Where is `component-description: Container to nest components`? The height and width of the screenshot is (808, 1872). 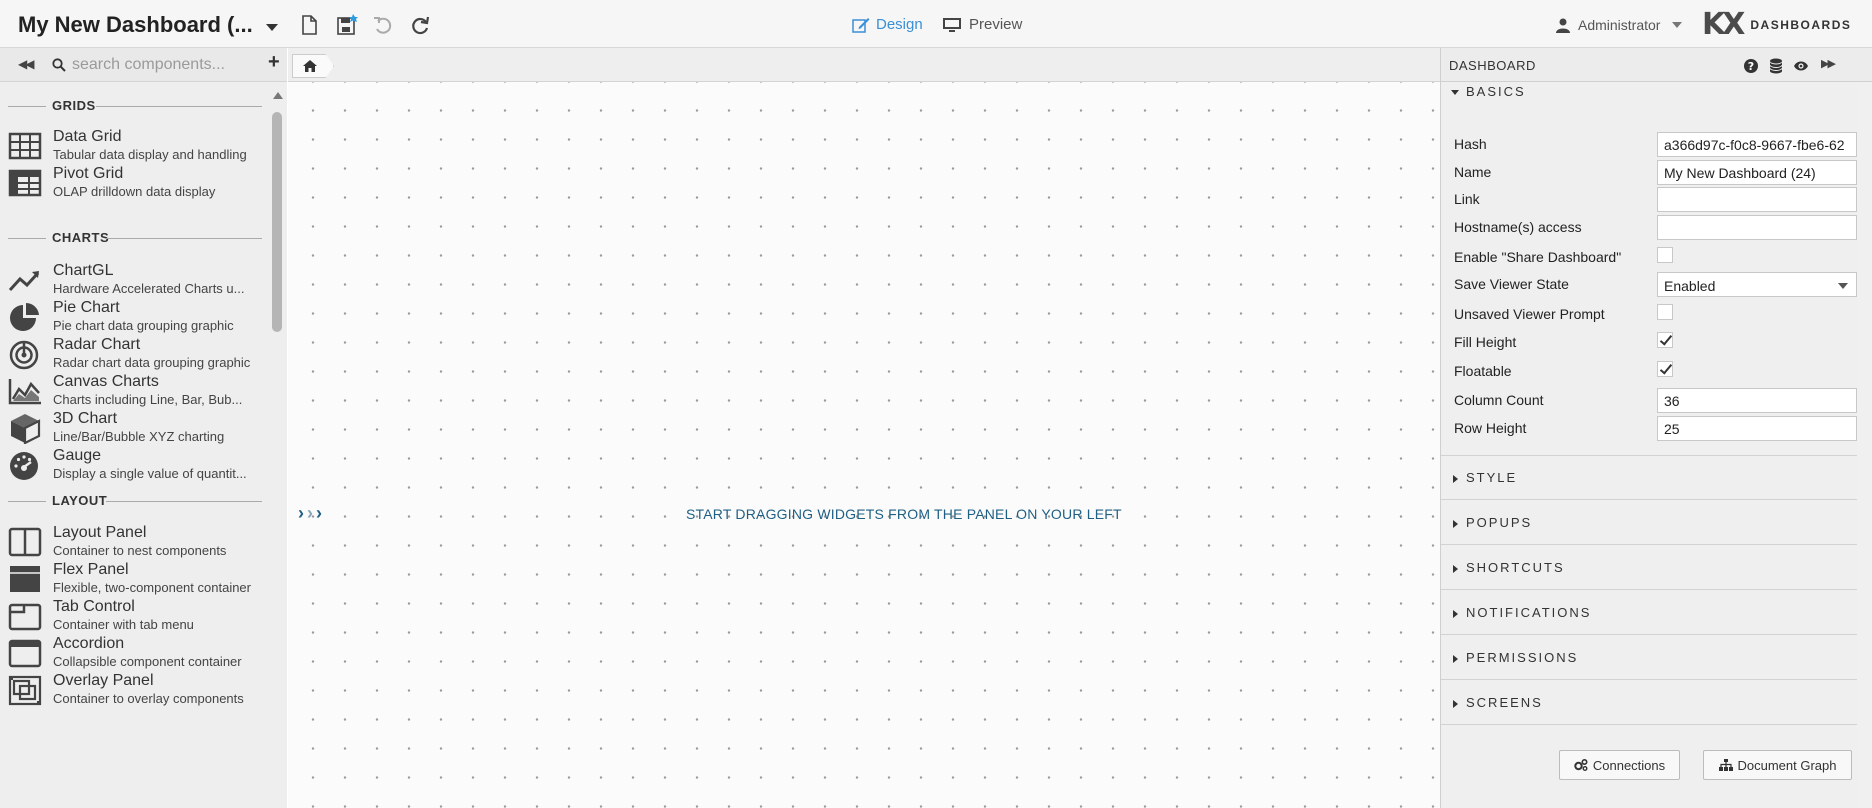 component-description: Container to nest components is located at coordinates (140, 550).